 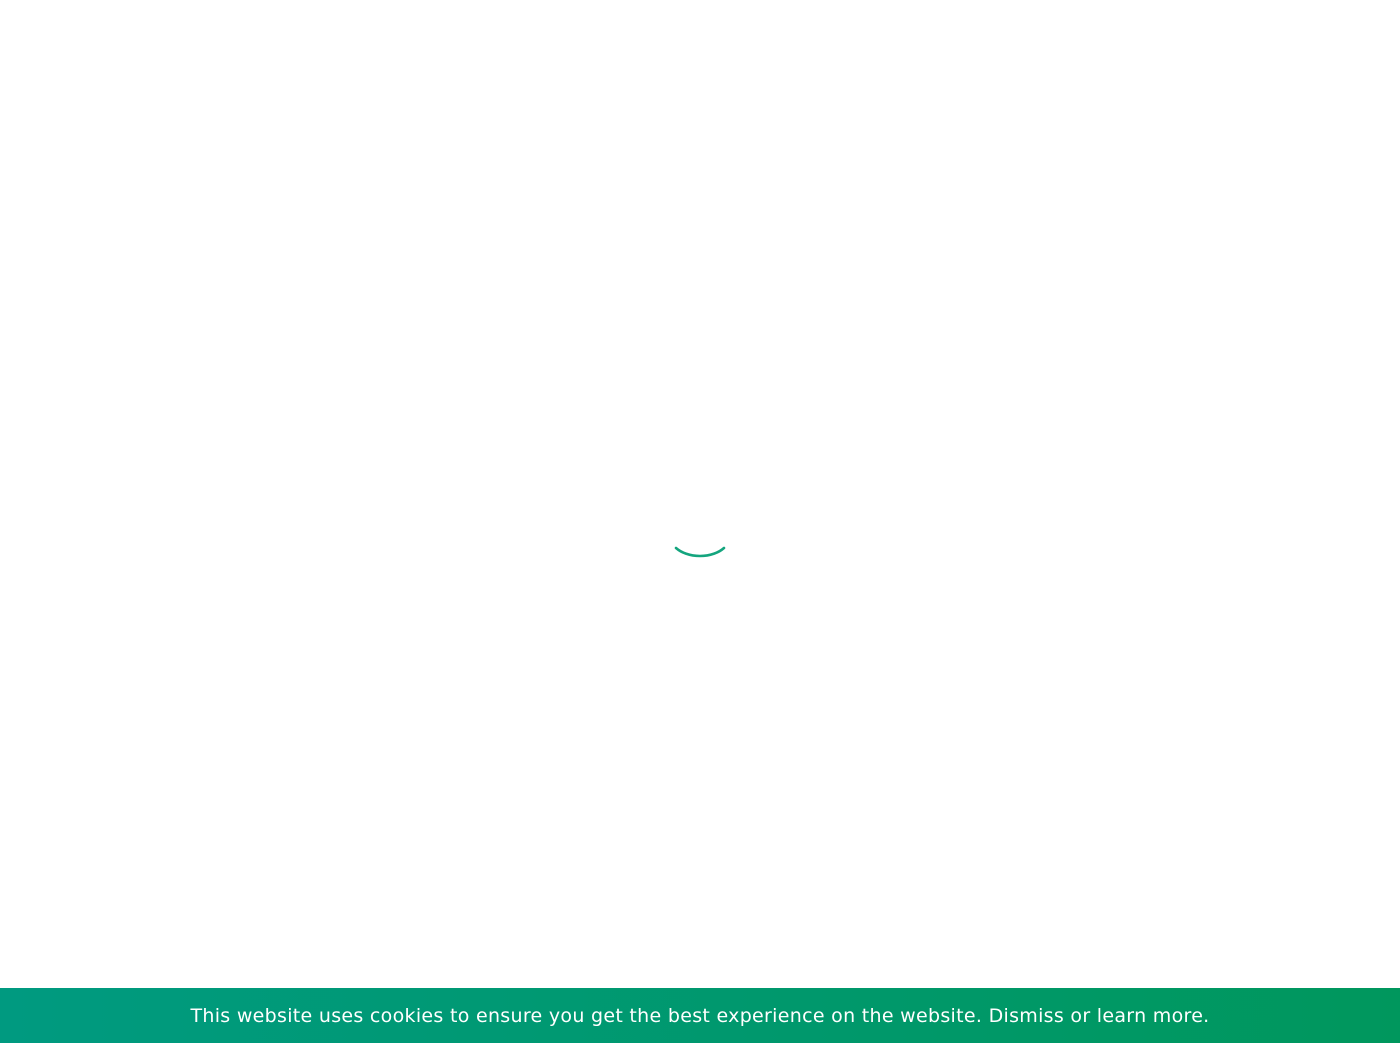 What do you see at coordinates (700, 552) in the screenshot?
I see `loading-spinner-icon` at bounding box center [700, 552].